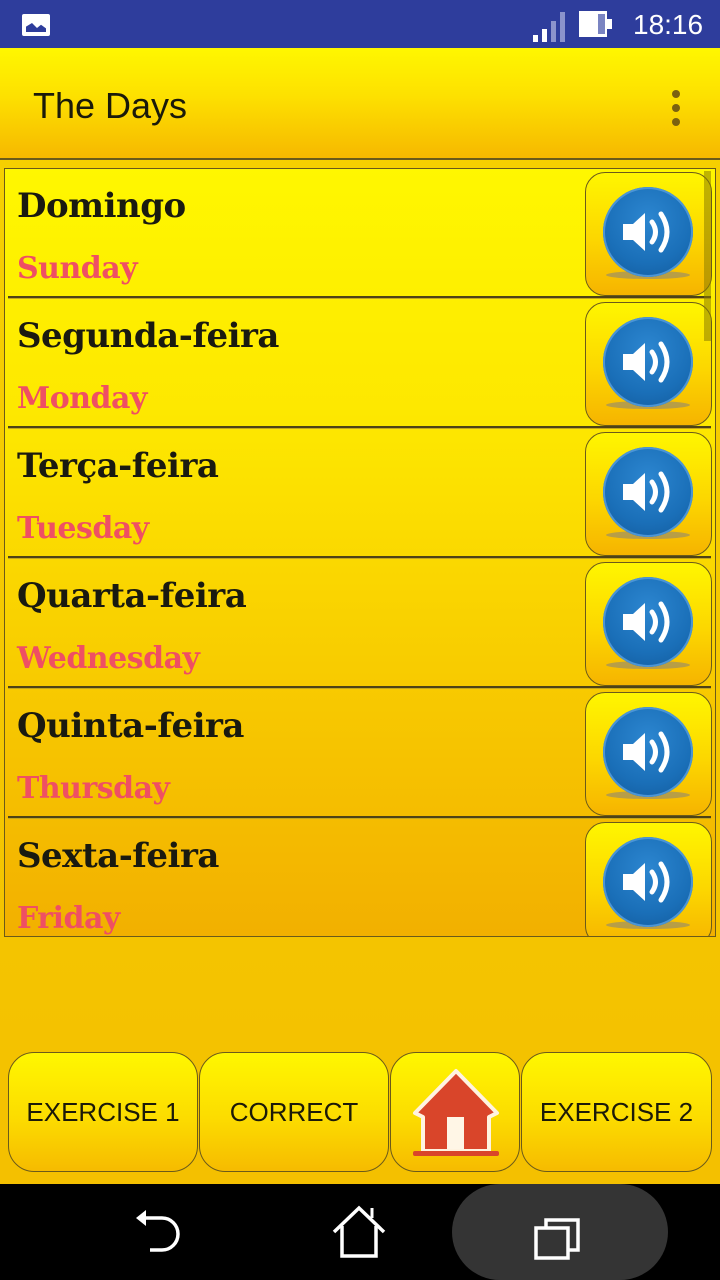 This screenshot has height=1280, width=720. I want to click on recents-icon, so click(557, 1239).